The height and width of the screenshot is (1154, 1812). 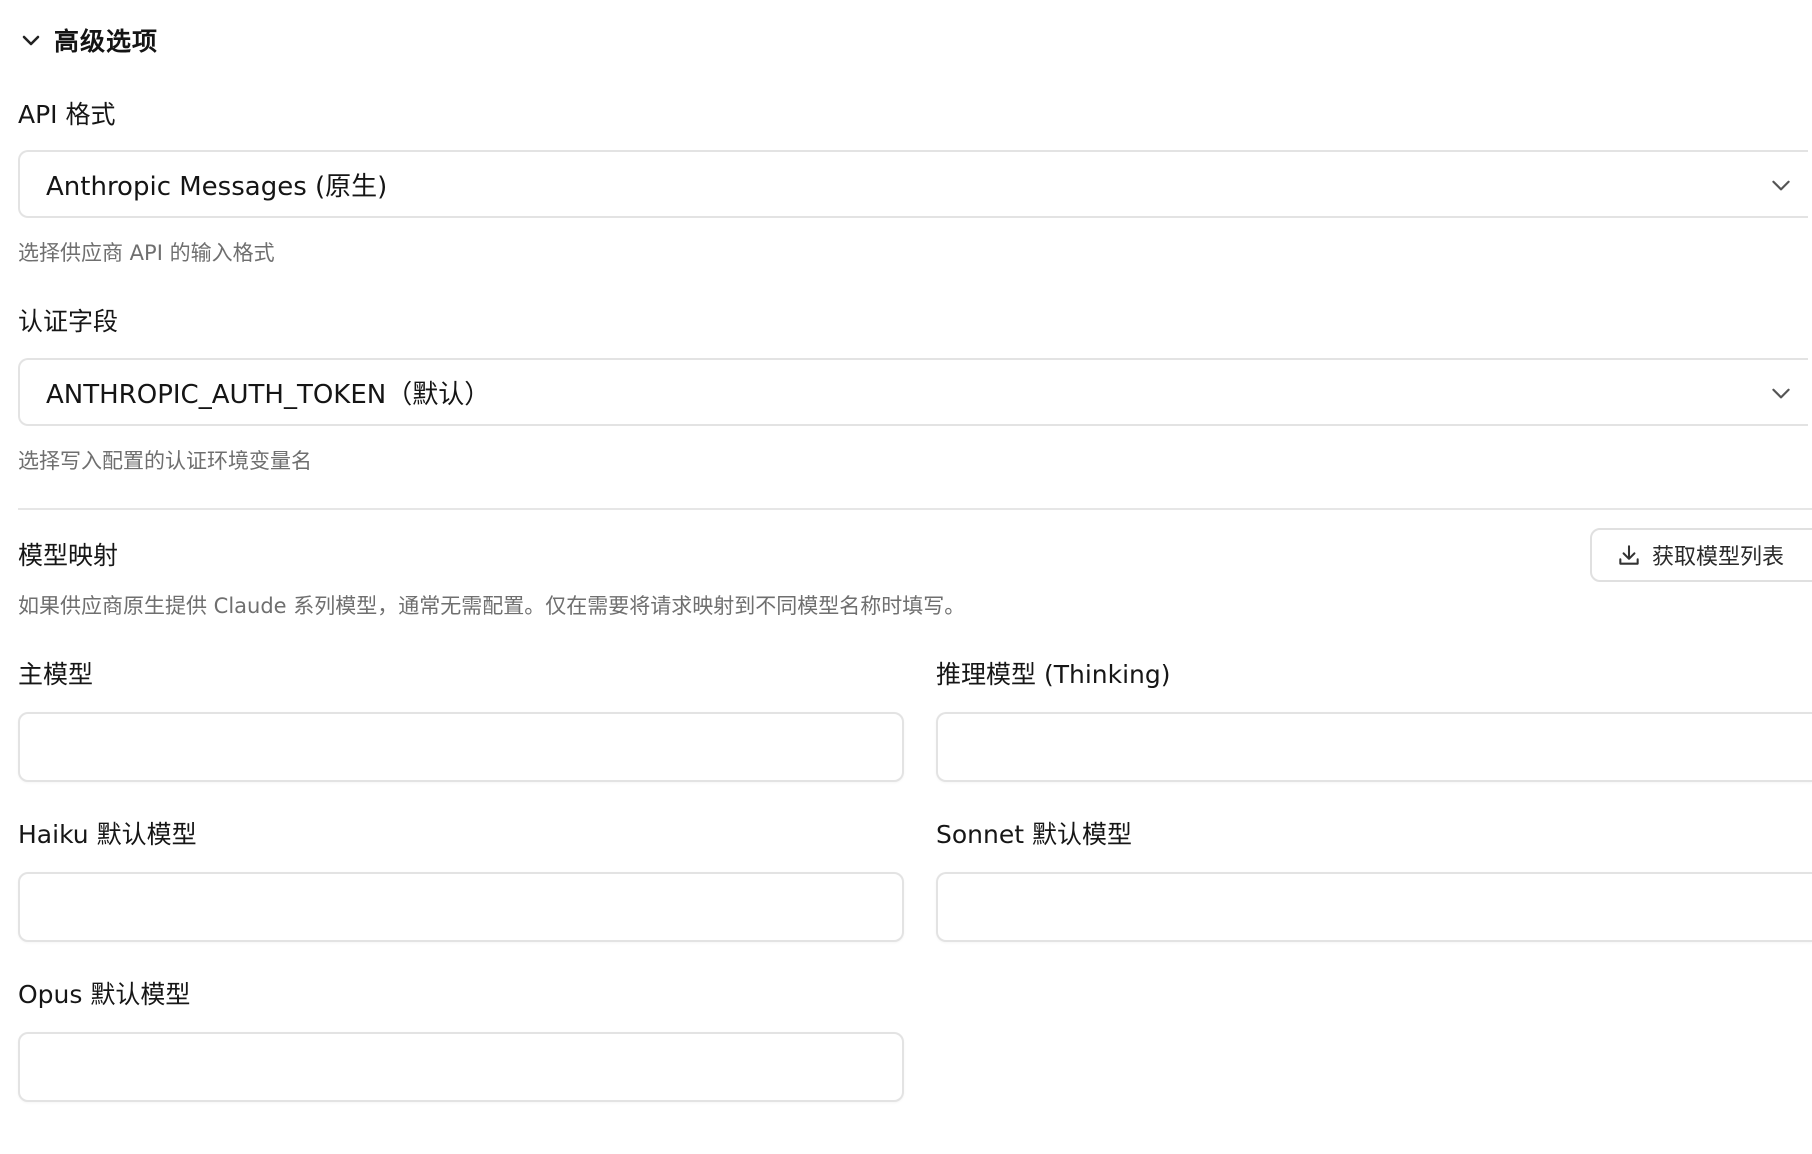 I want to click on opus-model-input, so click(x=461, y=1067).